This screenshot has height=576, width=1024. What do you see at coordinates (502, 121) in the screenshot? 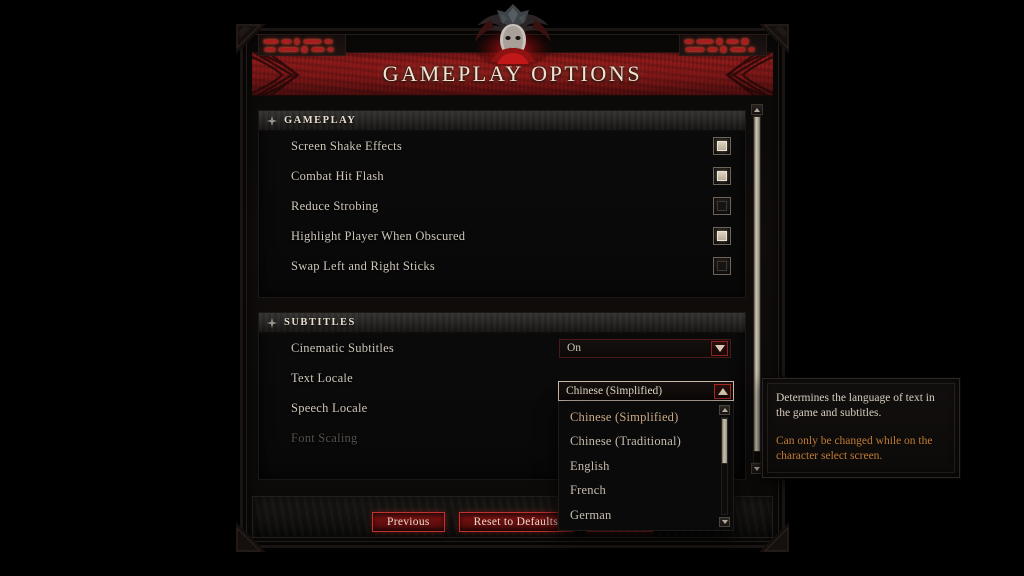
I see `section-header-gameplay: GAMEPLAY` at bounding box center [502, 121].